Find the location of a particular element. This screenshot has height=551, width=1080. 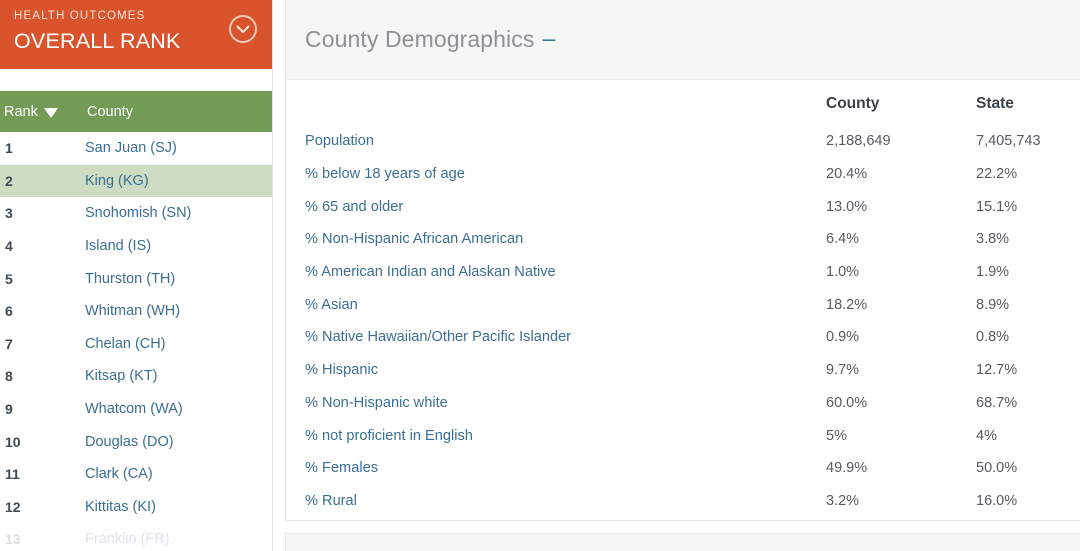

county-column-label: County is located at coordinates (110, 111).